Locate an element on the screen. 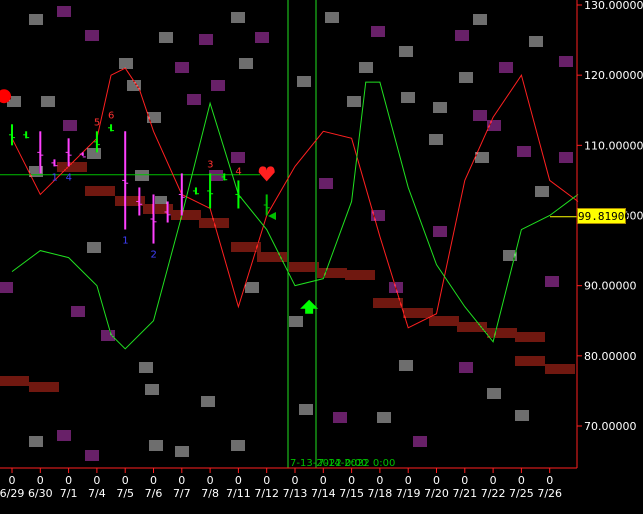 This screenshot has height=514, width=643. x-tick-label: 7/5 is located at coordinates (125, 493).